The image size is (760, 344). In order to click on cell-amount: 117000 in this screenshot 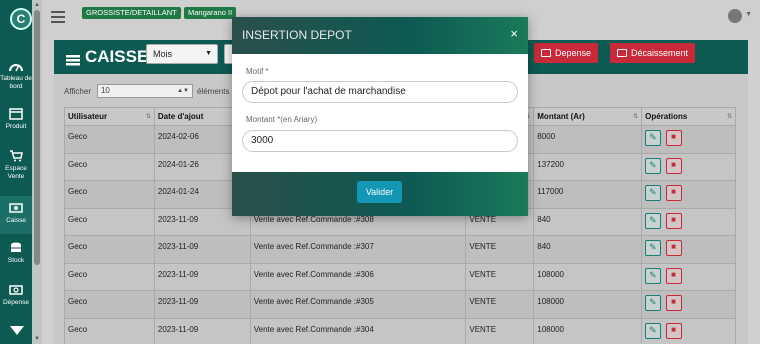, I will do `click(588, 194)`.